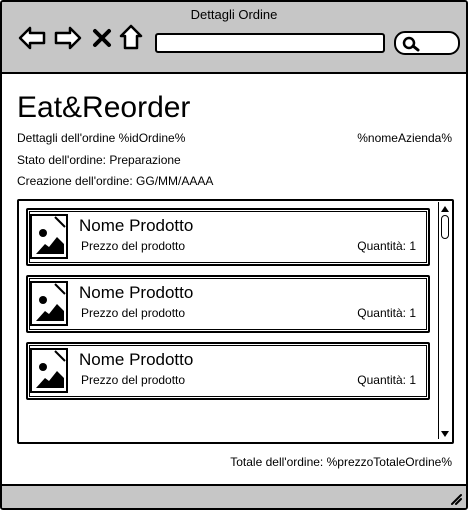 The height and width of the screenshot is (510, 468). I want to click on forward-arrow-icon, so click(68, 40).